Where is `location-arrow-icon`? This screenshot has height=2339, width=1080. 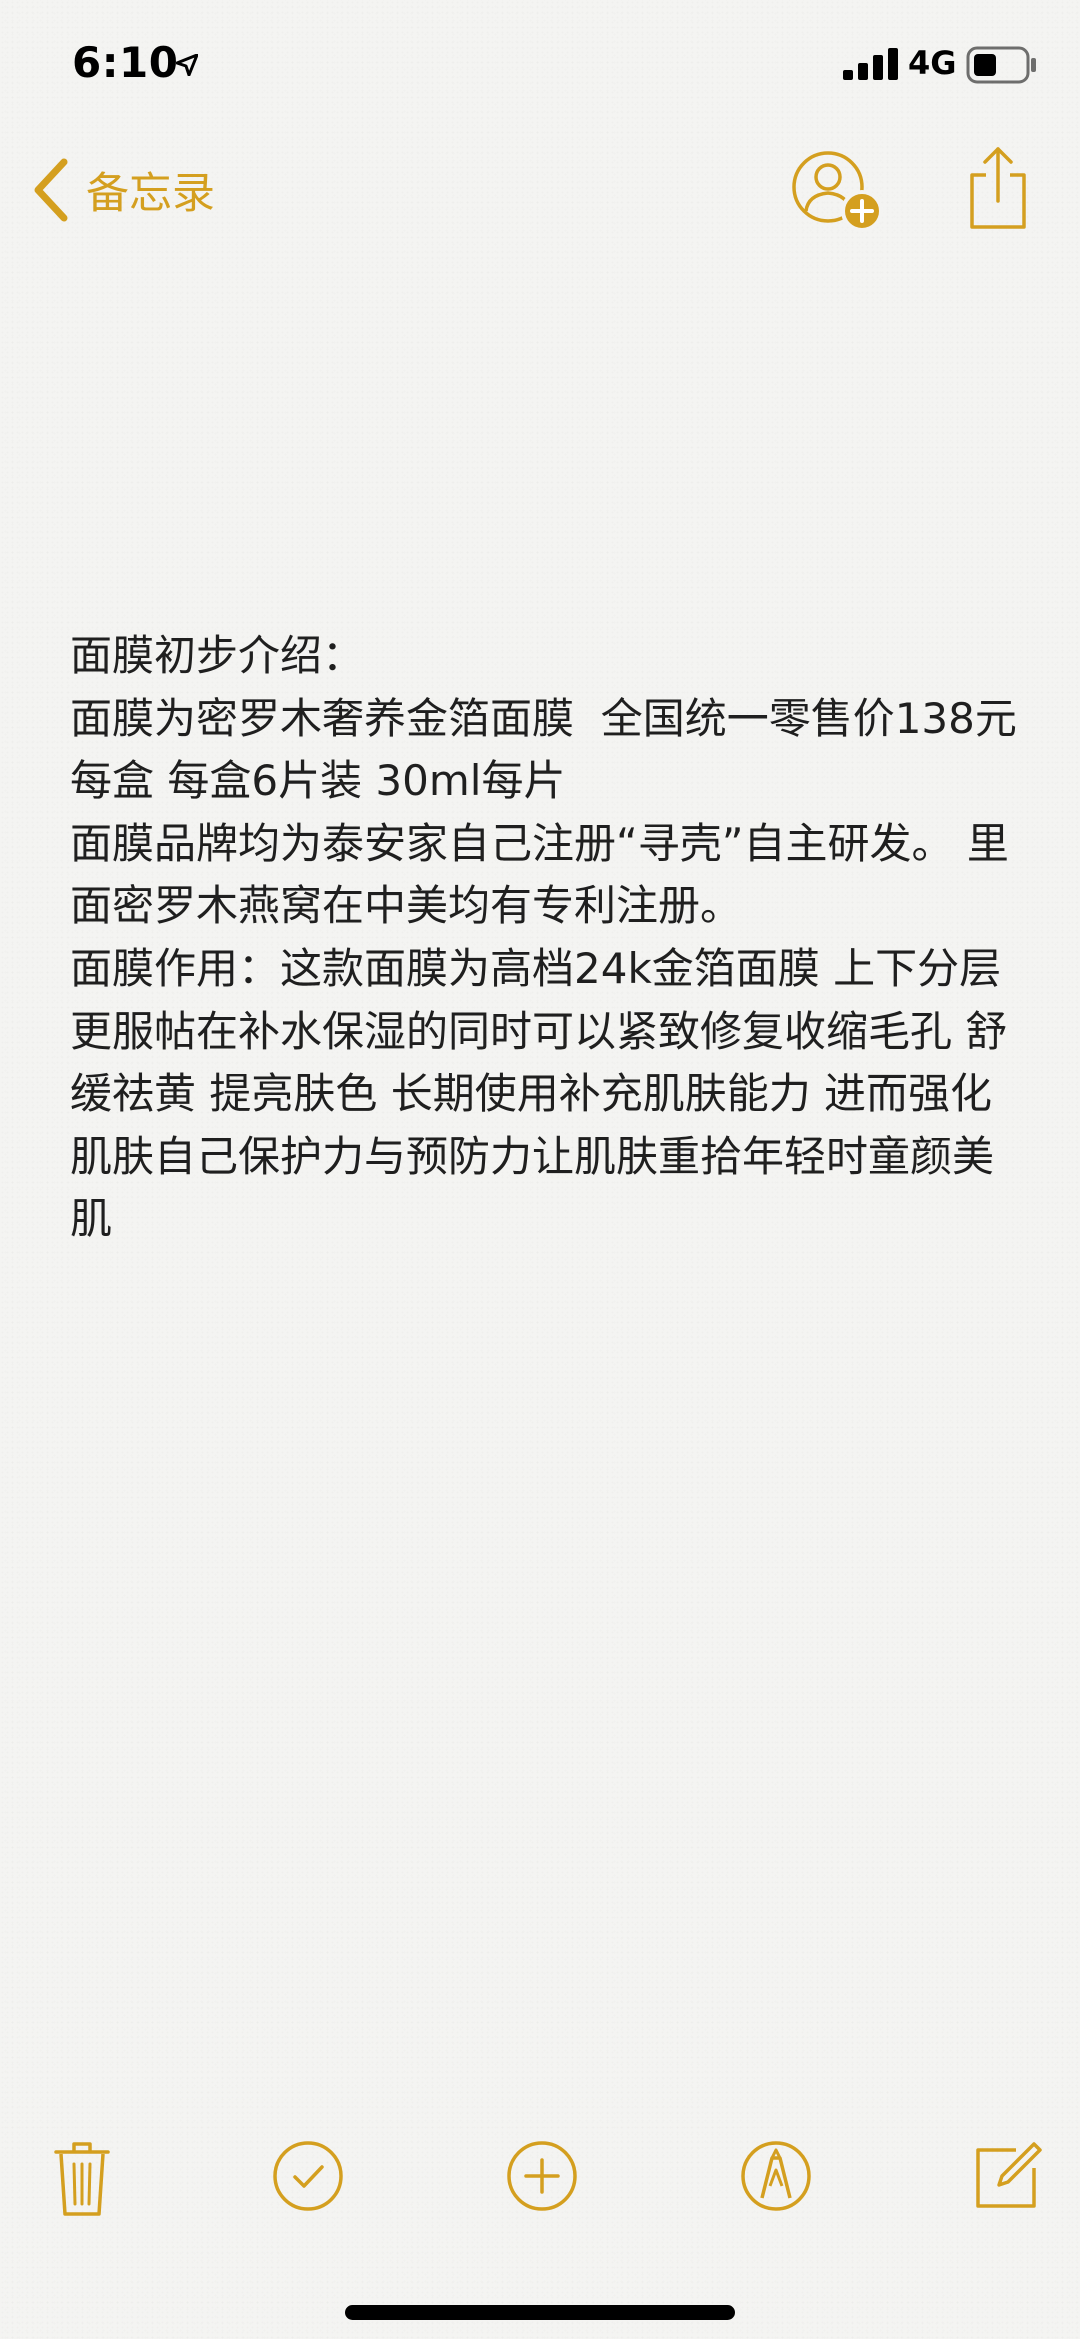
location-arrow-icon is located at coordinates (187, 65).